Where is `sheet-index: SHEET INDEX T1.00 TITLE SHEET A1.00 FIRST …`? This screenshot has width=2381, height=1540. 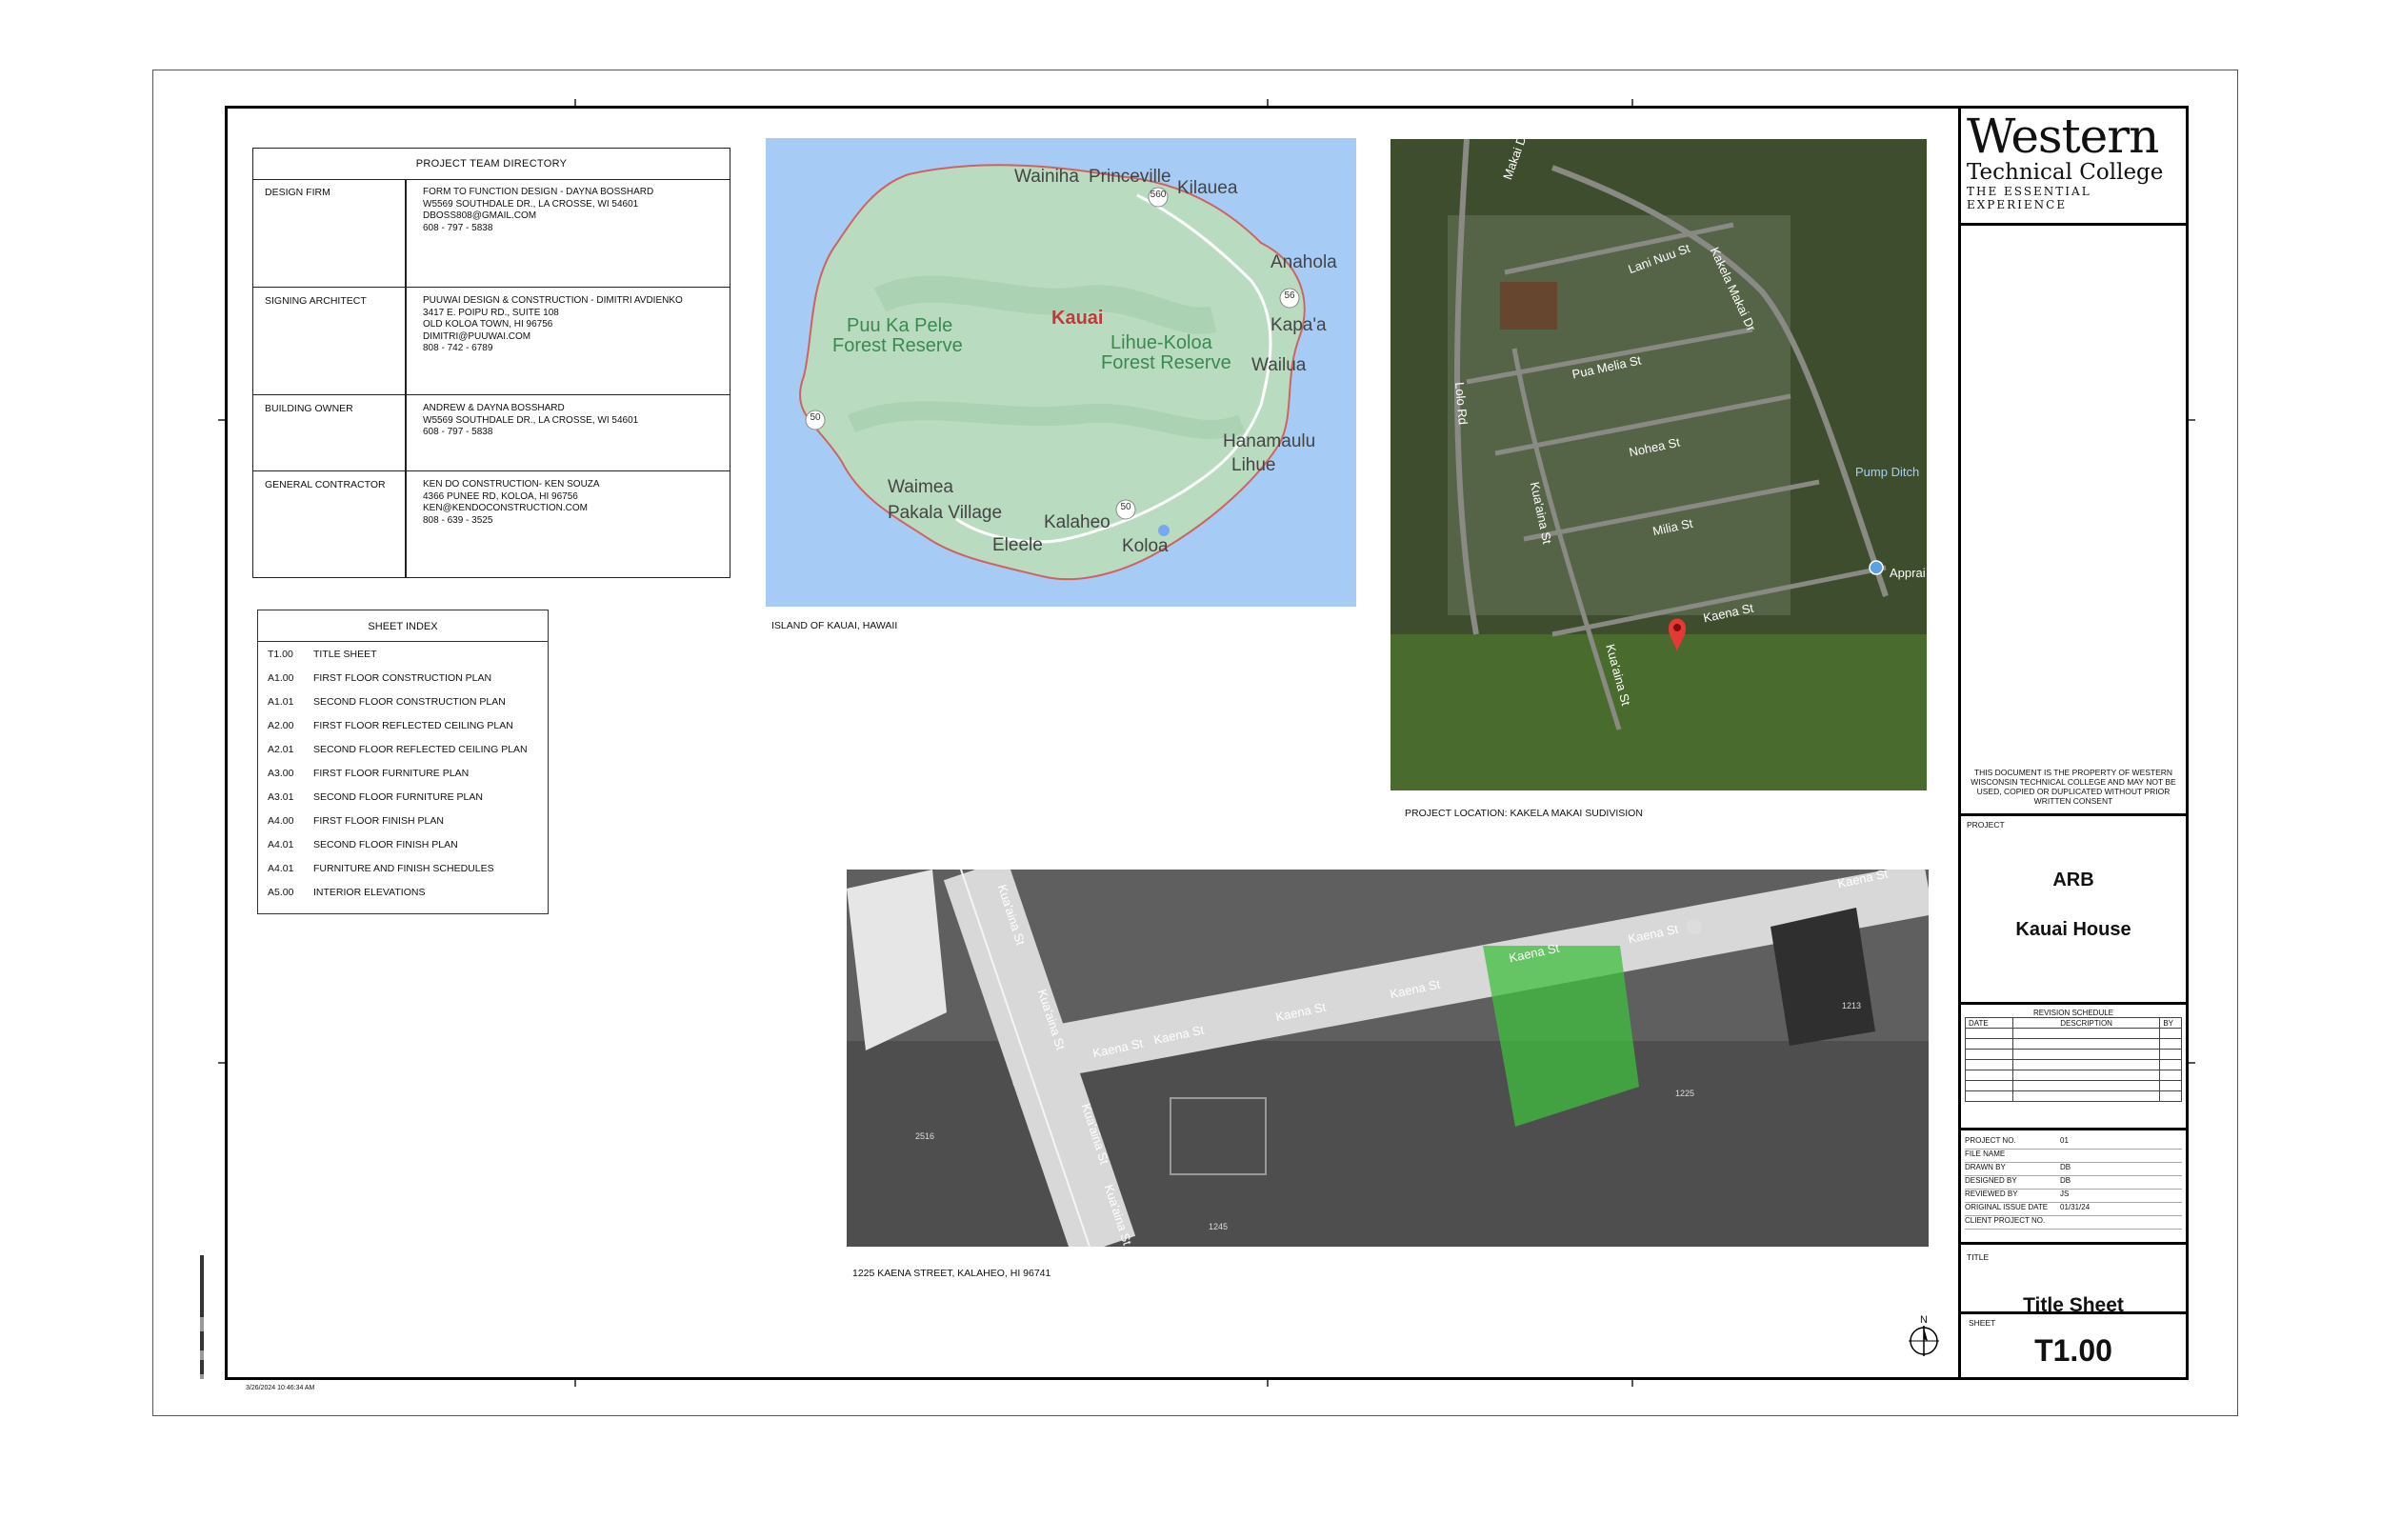 sheet-index: SHEET INDEX T1.00 TITLE SHEET A1.00 FIRST … is located at coordinates (403, 762).